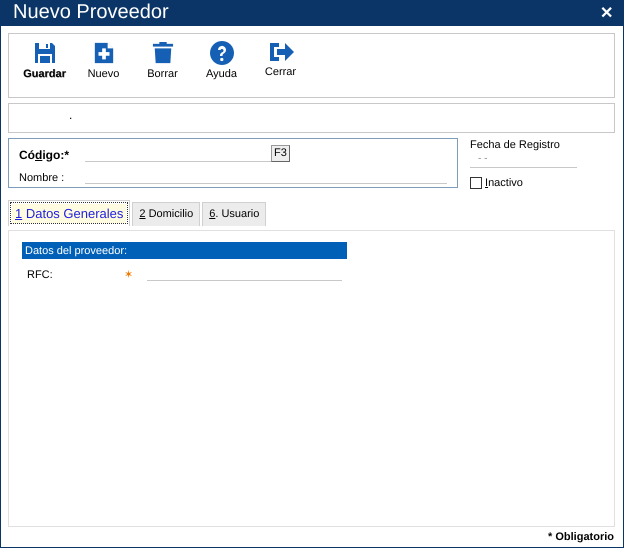 The image size is (624, 548). Describe the element at coordinates (280, 153) in the screenshot. I see `lookup-button: F3` at that location.